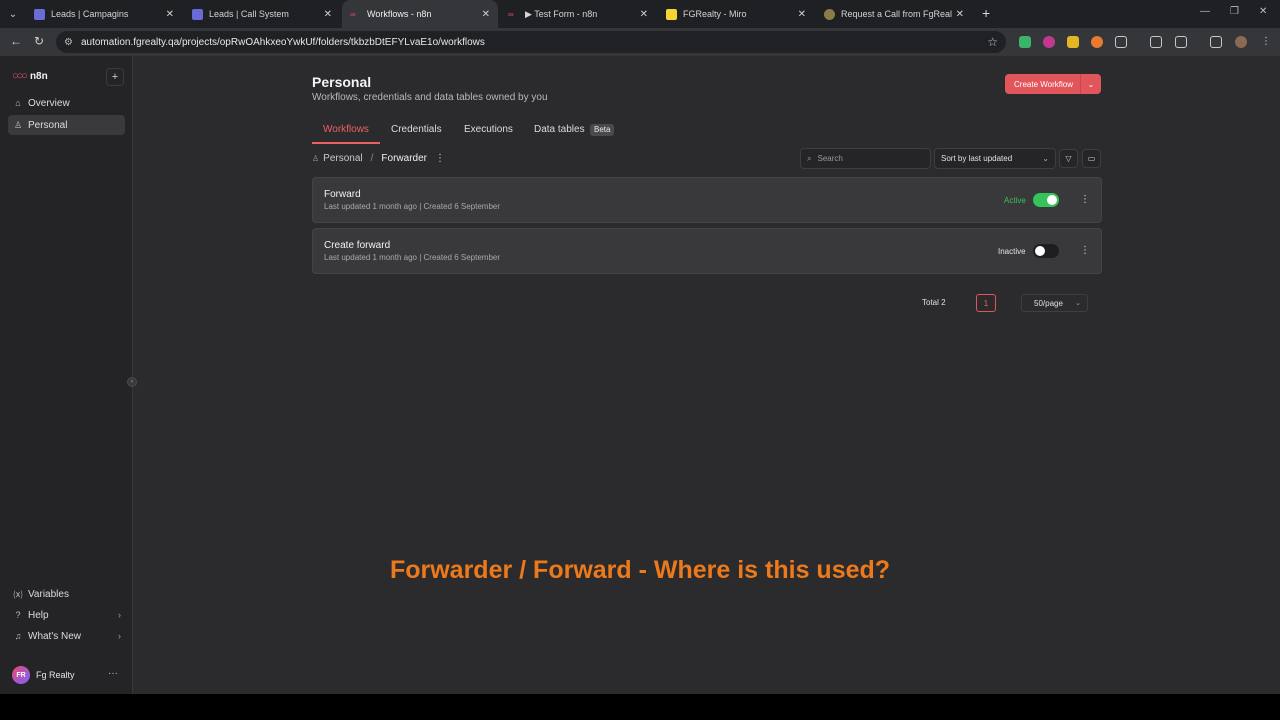 The height and width of the screenshot is (720, 1280). I want to click on add-button: +, so click(115, 77).